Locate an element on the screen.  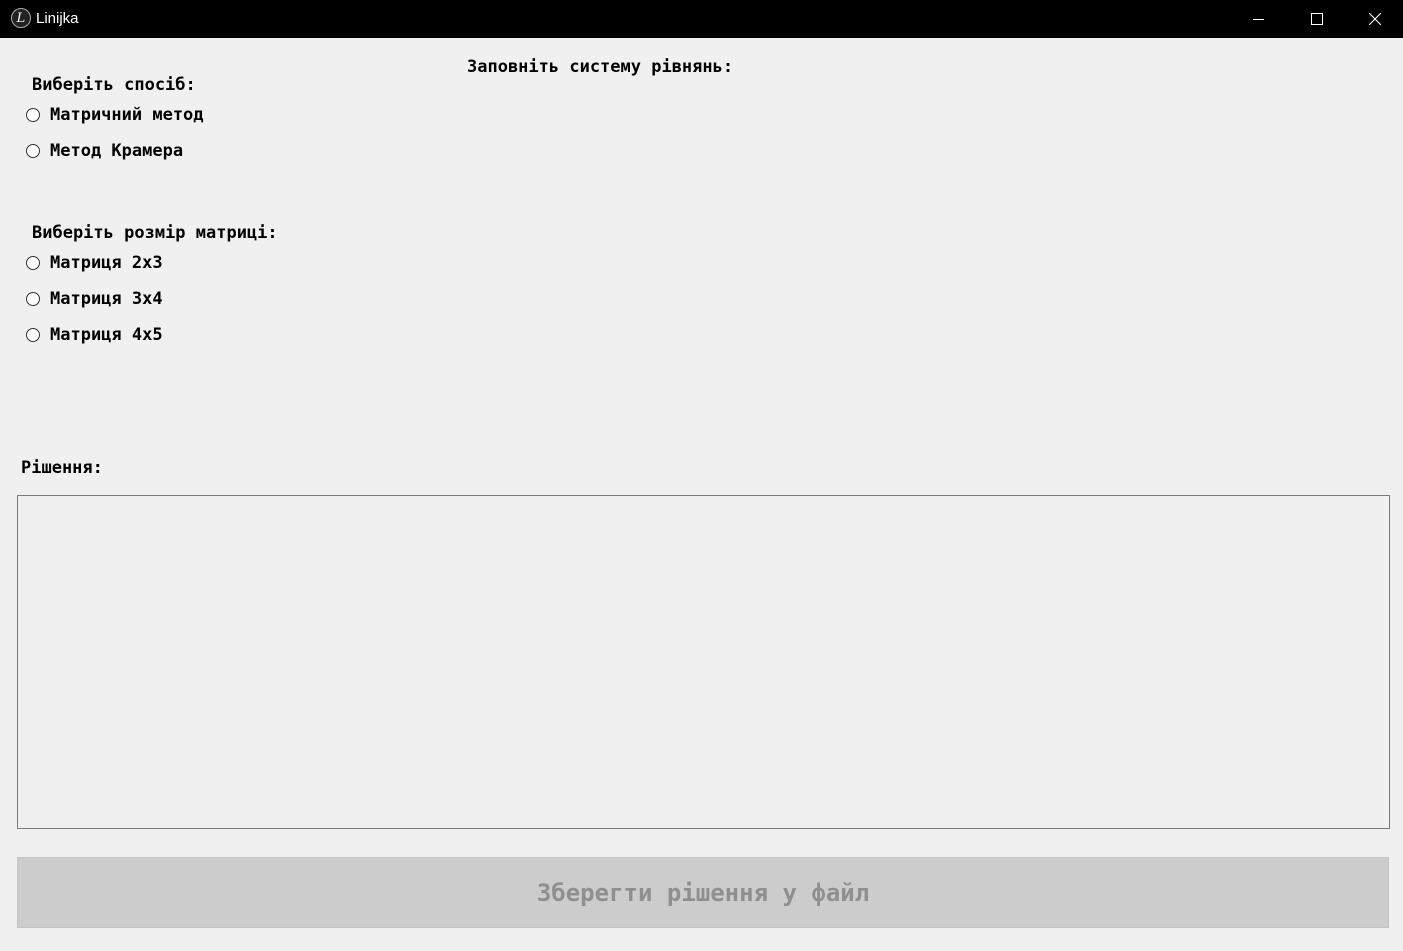
app-logo-icon: L is located at coordinates (21, 18).